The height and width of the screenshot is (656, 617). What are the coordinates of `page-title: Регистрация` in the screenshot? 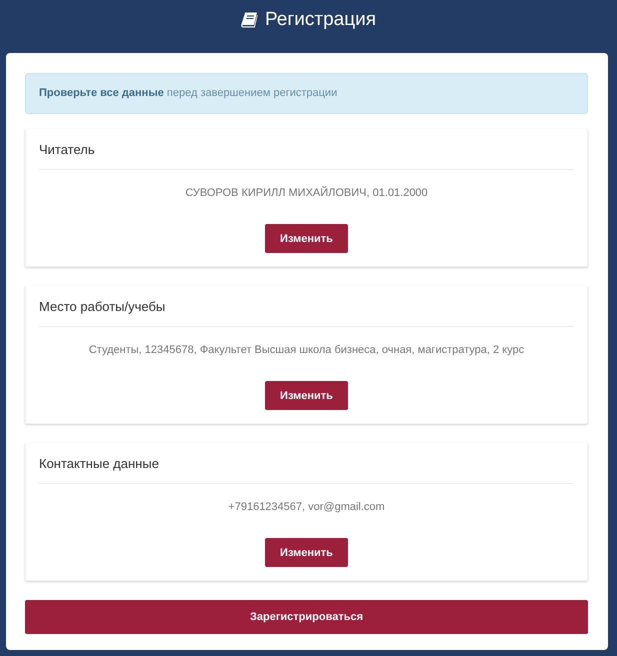 It's located at (320, 20).